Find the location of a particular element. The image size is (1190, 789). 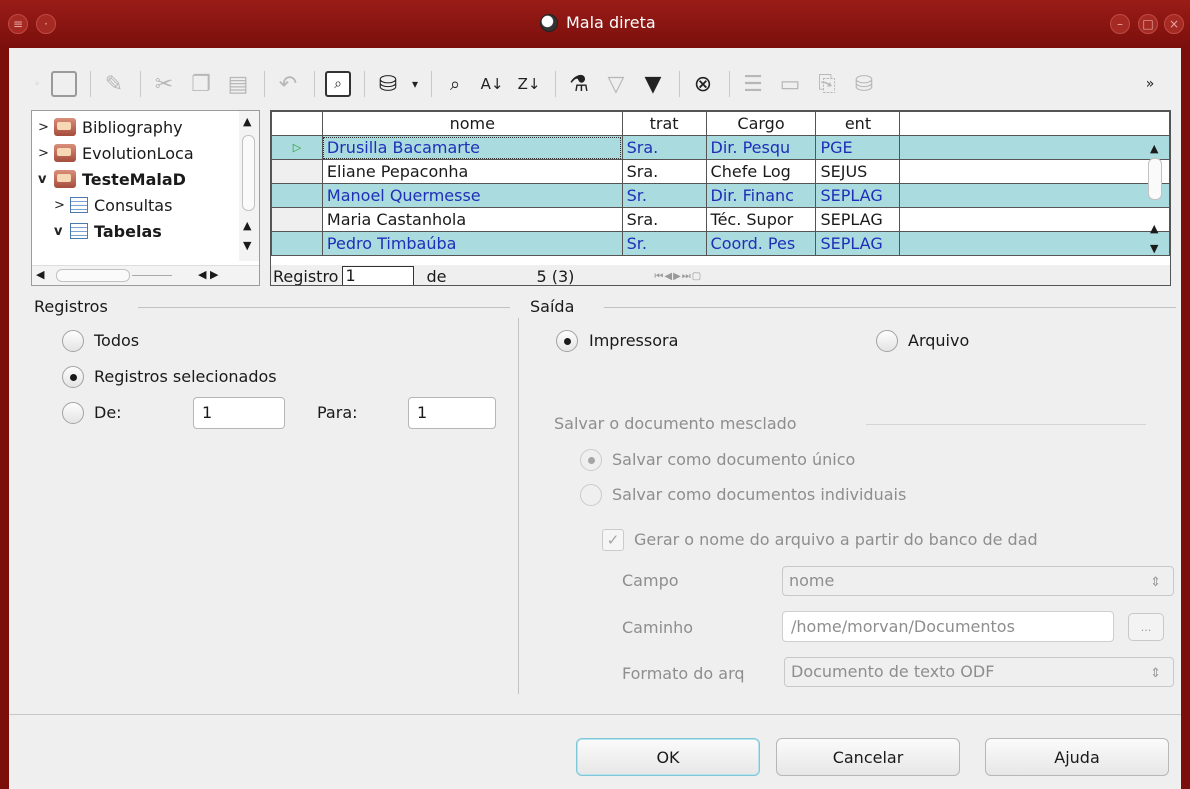

cell-nome: Manoel Quermesse is located at coordinates (472, 195).